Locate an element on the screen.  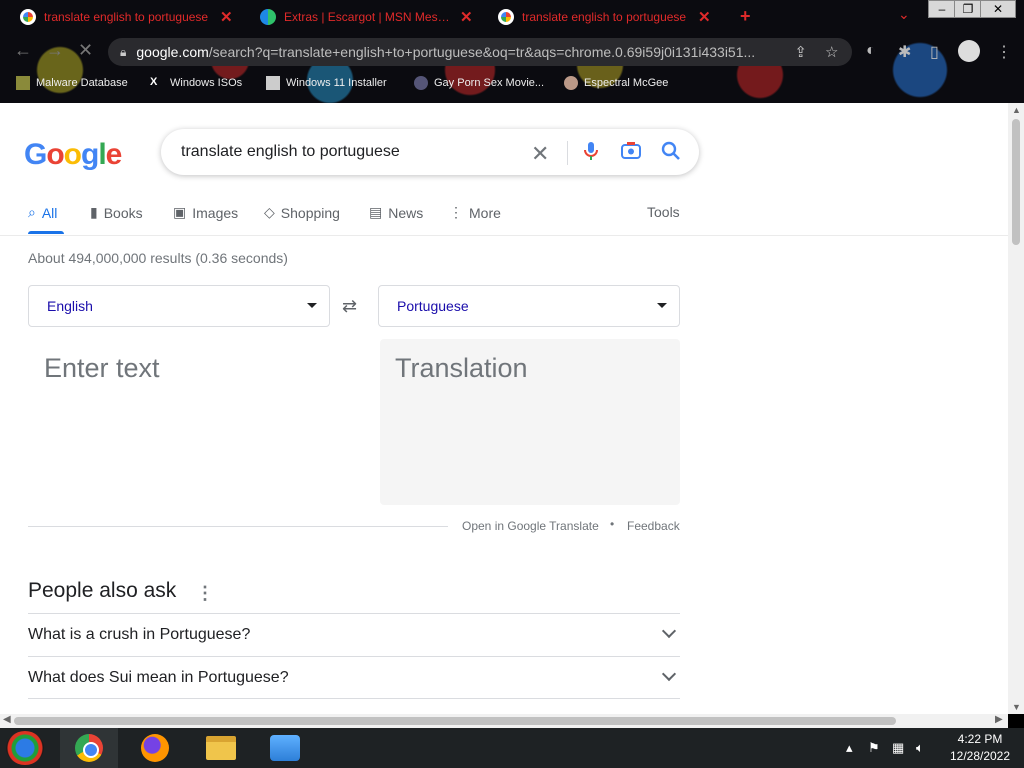
question-text: What is a crush in Portuguese? is located at coordinates (139, 634).